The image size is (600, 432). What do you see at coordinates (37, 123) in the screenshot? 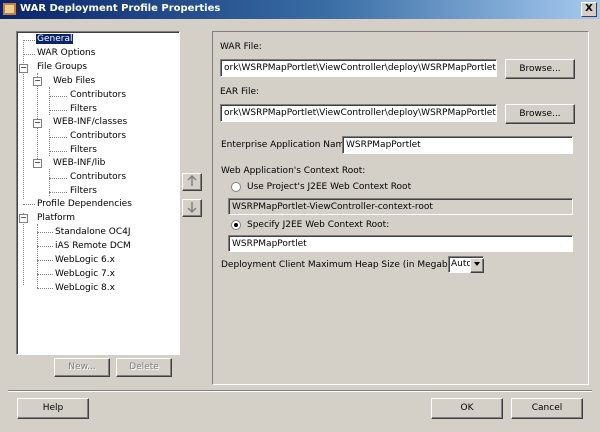
I see `web-inf-classes-toggle: −` at bounding box center [37, 123].